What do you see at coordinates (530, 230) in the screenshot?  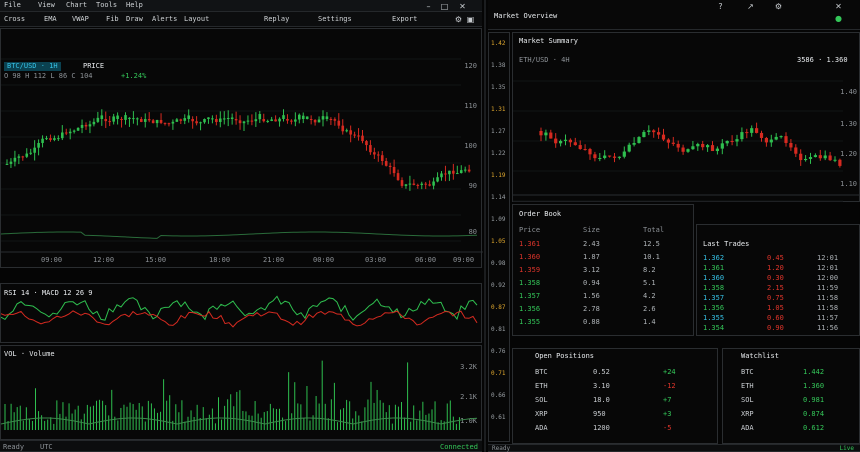 I see `order-book-col: Price` at bounding box center [530, 230].